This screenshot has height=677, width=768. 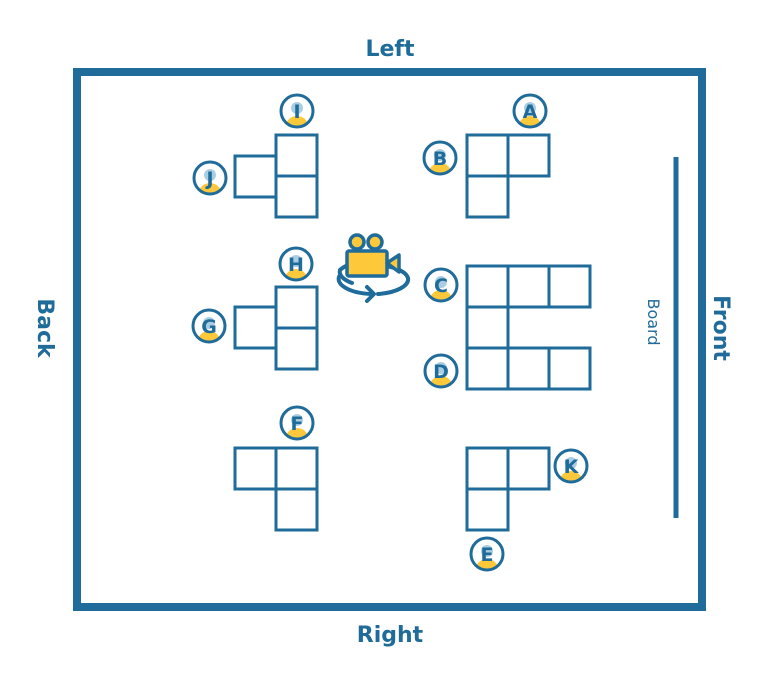 I want to click on seat-label: E, so click(x=487, y=555).